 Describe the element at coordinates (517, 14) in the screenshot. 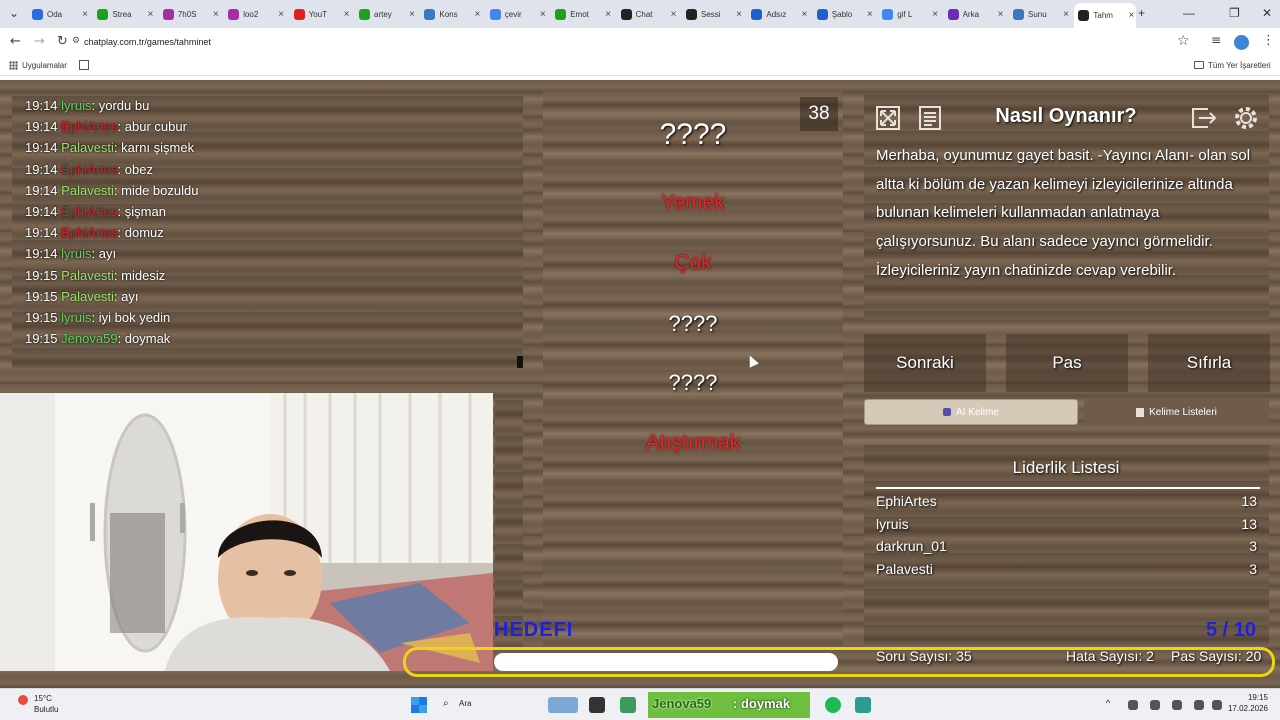

I see `browser-tab: çevir ×` at that location.